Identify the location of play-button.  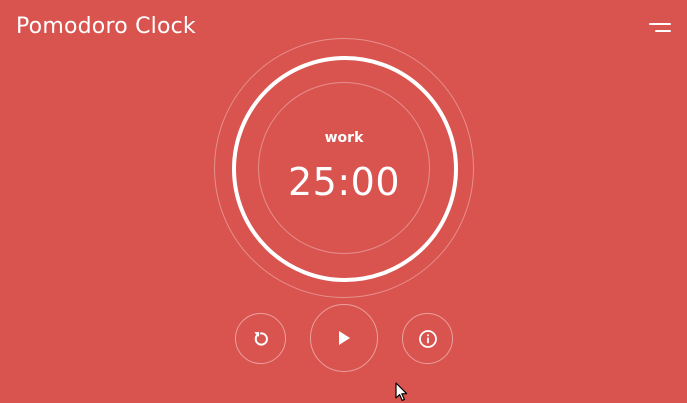
(344, 338).